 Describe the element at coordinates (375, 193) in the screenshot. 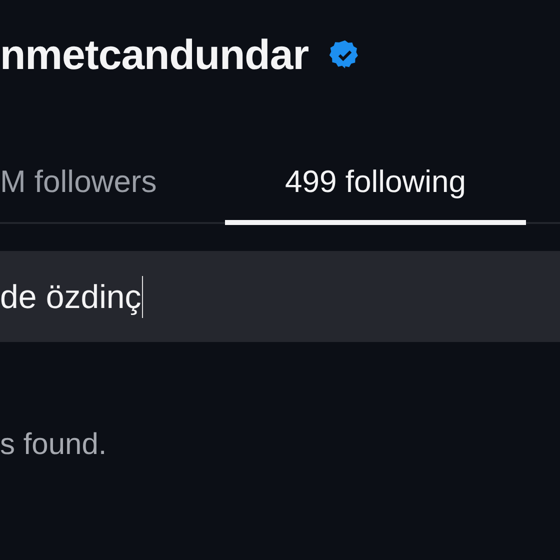

I see `profile-tab: 499 following` at that location.